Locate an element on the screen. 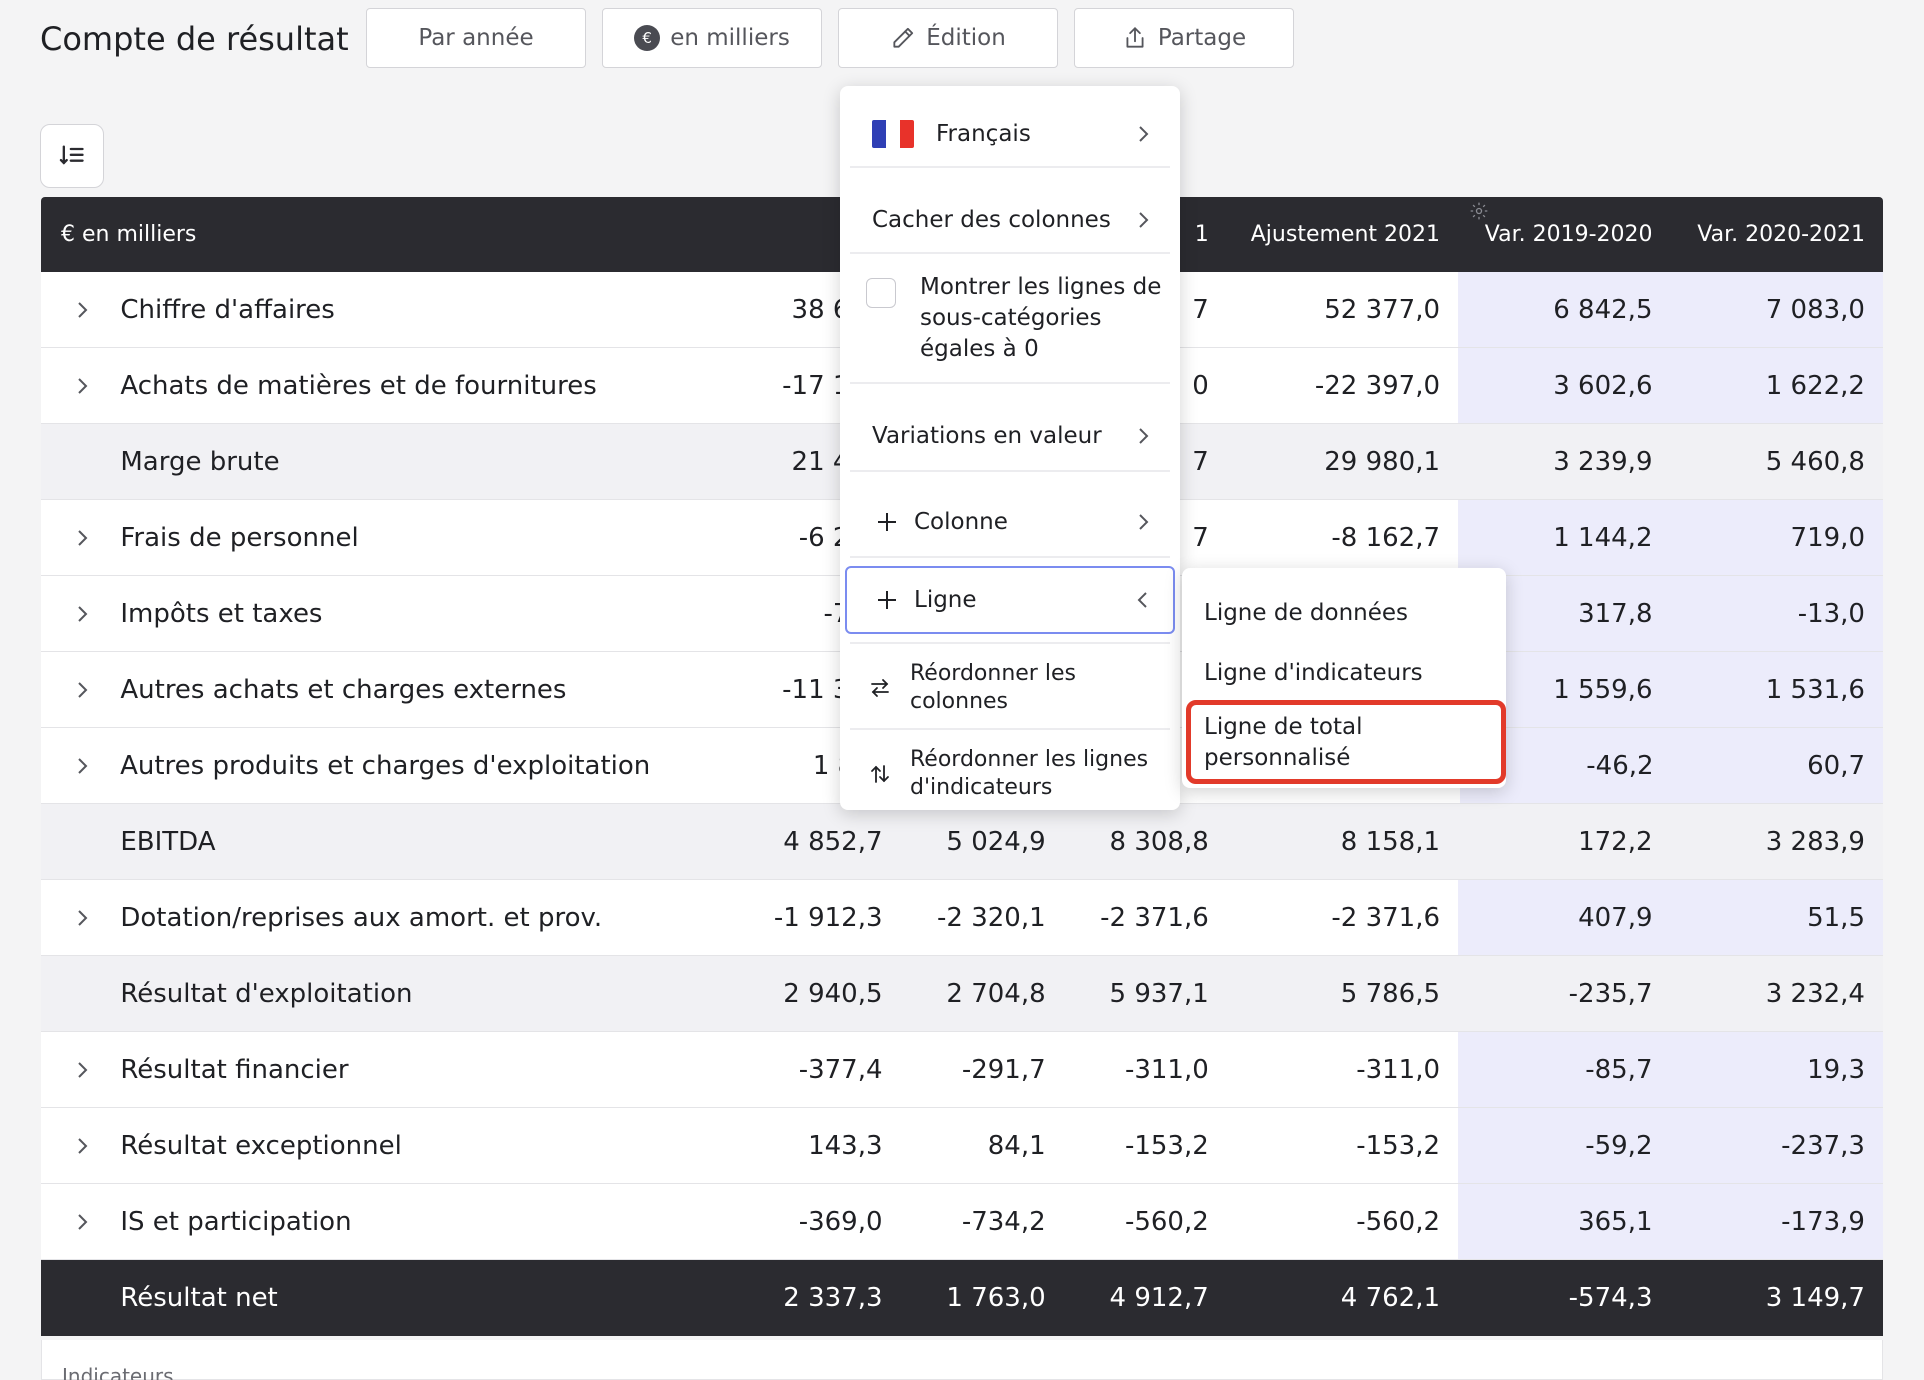  menu-item-value-variations-label: Variations en valeur is located at coordinates (987, 436).